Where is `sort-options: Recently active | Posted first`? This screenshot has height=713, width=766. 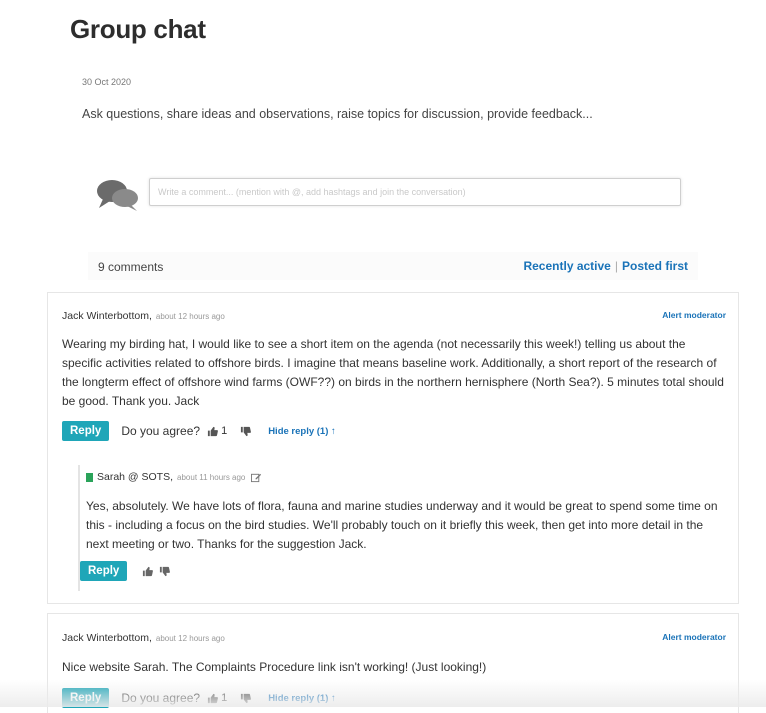 sort-options: Recently active | Posted first is located at coordinates (605, 266).